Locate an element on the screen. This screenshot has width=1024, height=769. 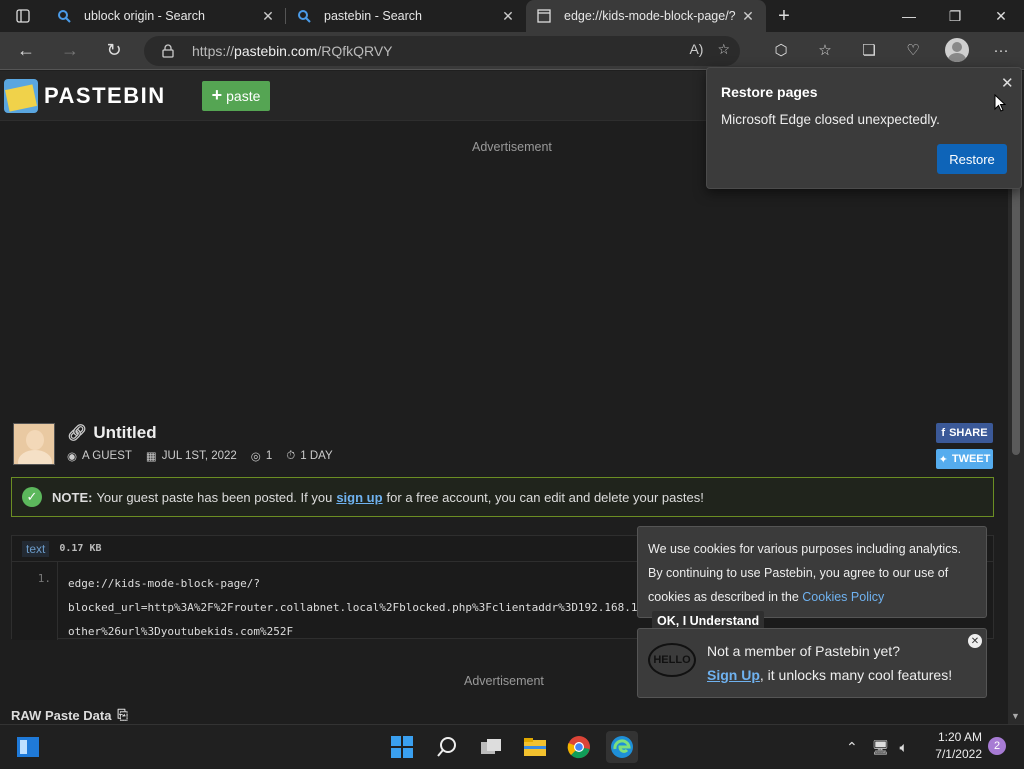
syntax-language-link: text is located at coordinates (36, 548).